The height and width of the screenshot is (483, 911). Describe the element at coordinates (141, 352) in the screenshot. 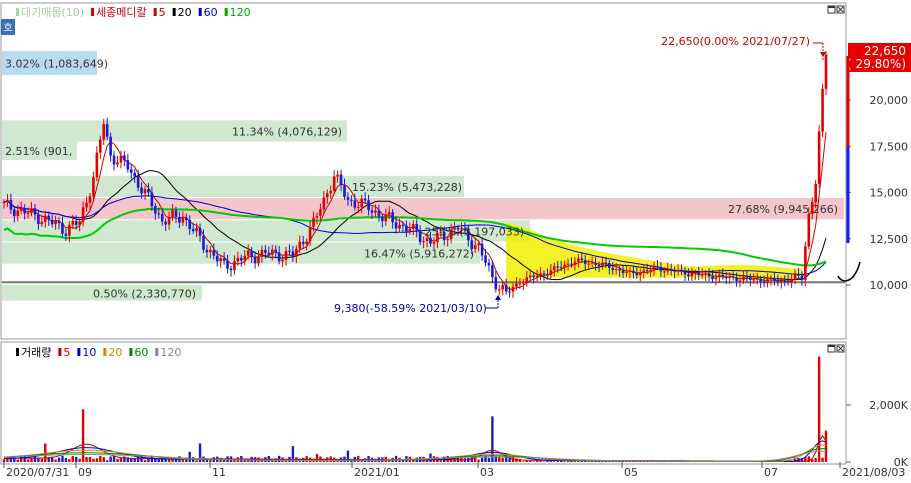

I see `legend-label: 60` at that location.